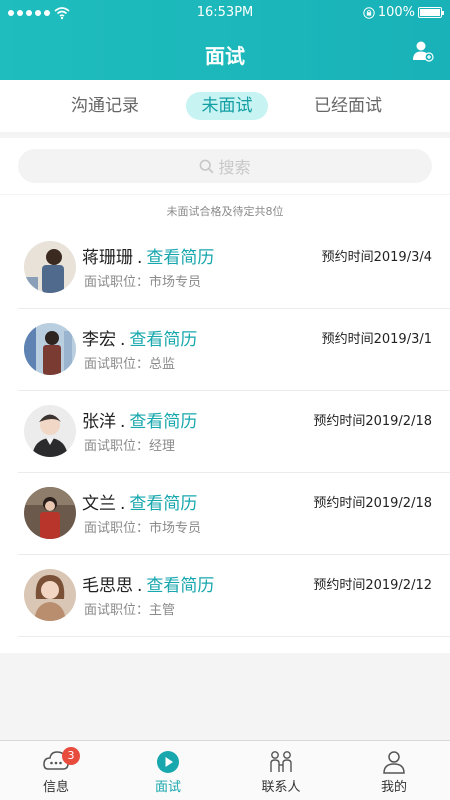 Image resolution: width=450 pixels, height=800 pixels. What do you see at coordinates (225, 56) in the screenshot?
I see `page-title: 面试` at bounding box center [225, 56].